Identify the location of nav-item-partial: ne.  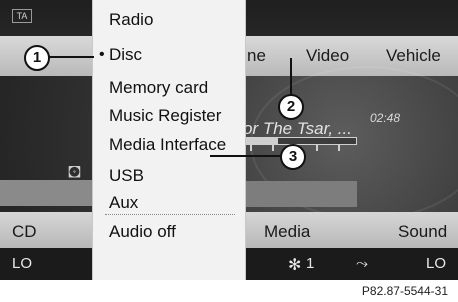
(256, 56).